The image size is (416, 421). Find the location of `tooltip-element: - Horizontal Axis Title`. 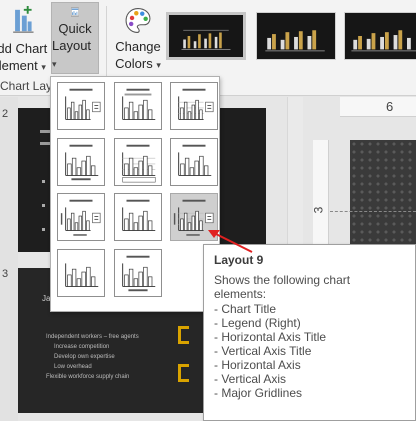

tooltip-element: - Horizontal Axis Title is located at coordinates (270, 337).